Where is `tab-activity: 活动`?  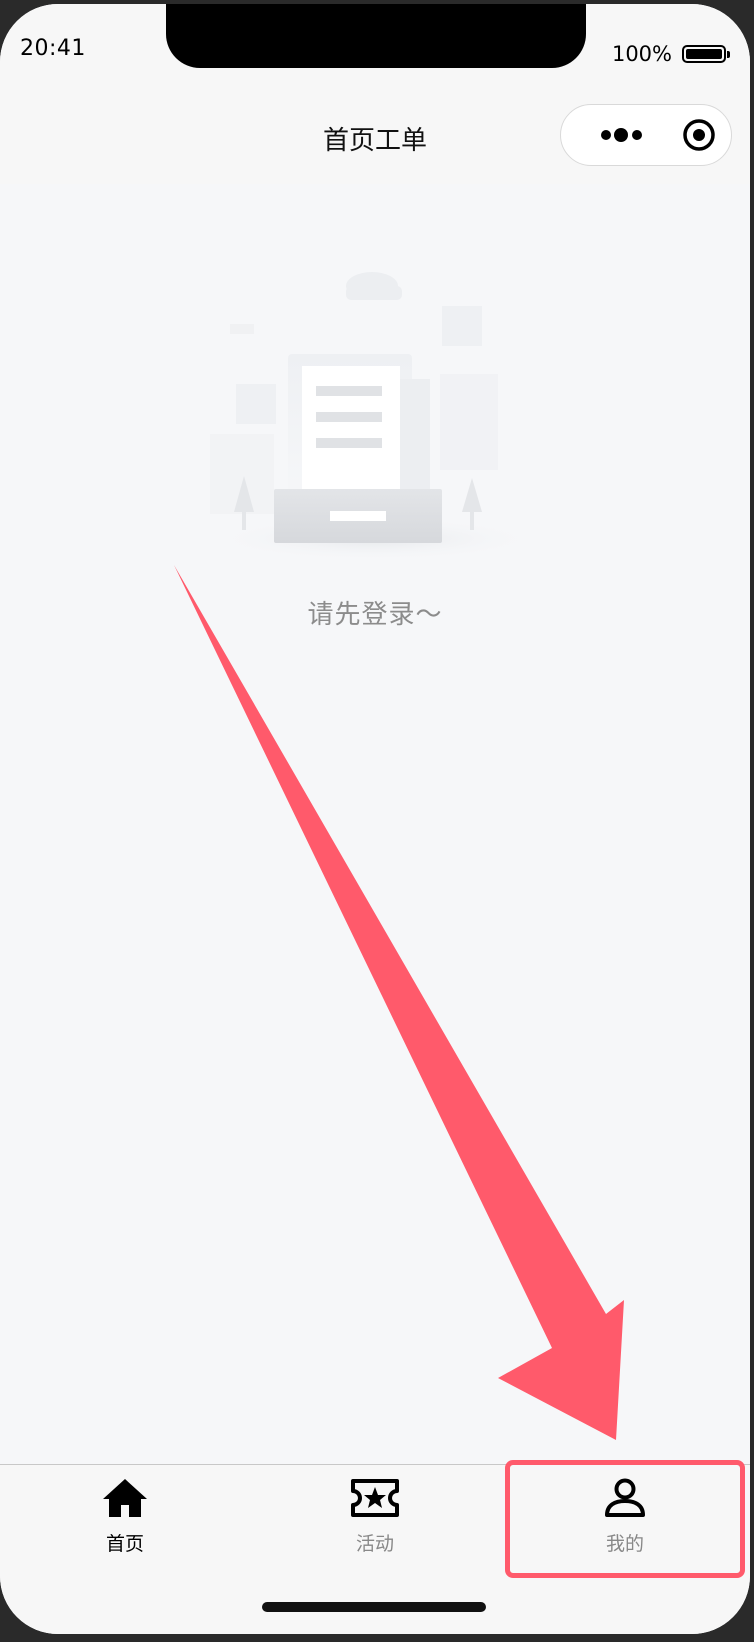
tab-activity: 活动 is located at coordinates (375, 1520).